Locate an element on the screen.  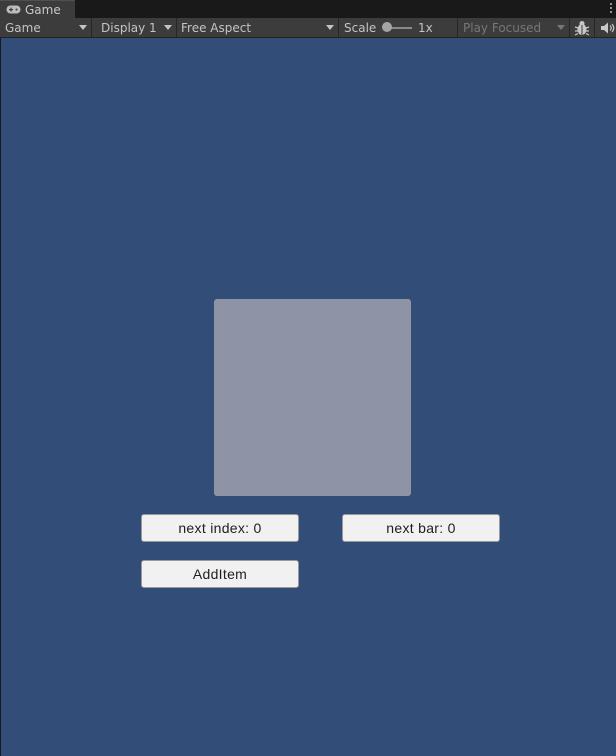
view-select: Game is located at coordinates (45, 27).